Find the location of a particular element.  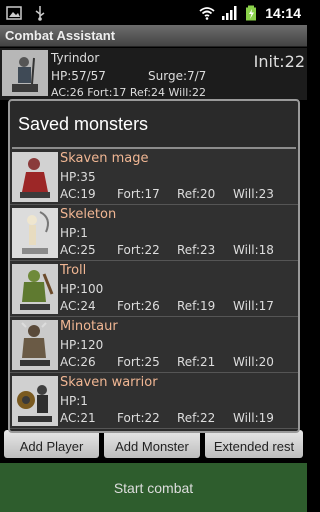

monster-ref: Ref:19 is located at coordinates (196, 306).